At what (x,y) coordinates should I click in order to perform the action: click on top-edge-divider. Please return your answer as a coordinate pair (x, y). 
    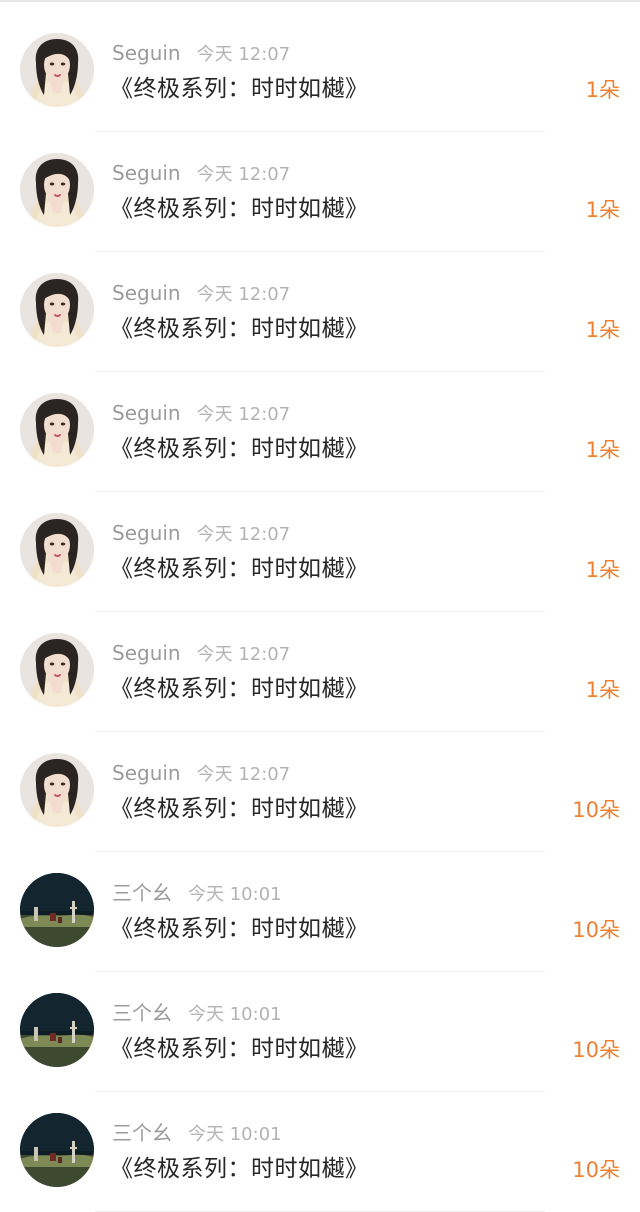
    Looking at the image, I should click on (320, 1).